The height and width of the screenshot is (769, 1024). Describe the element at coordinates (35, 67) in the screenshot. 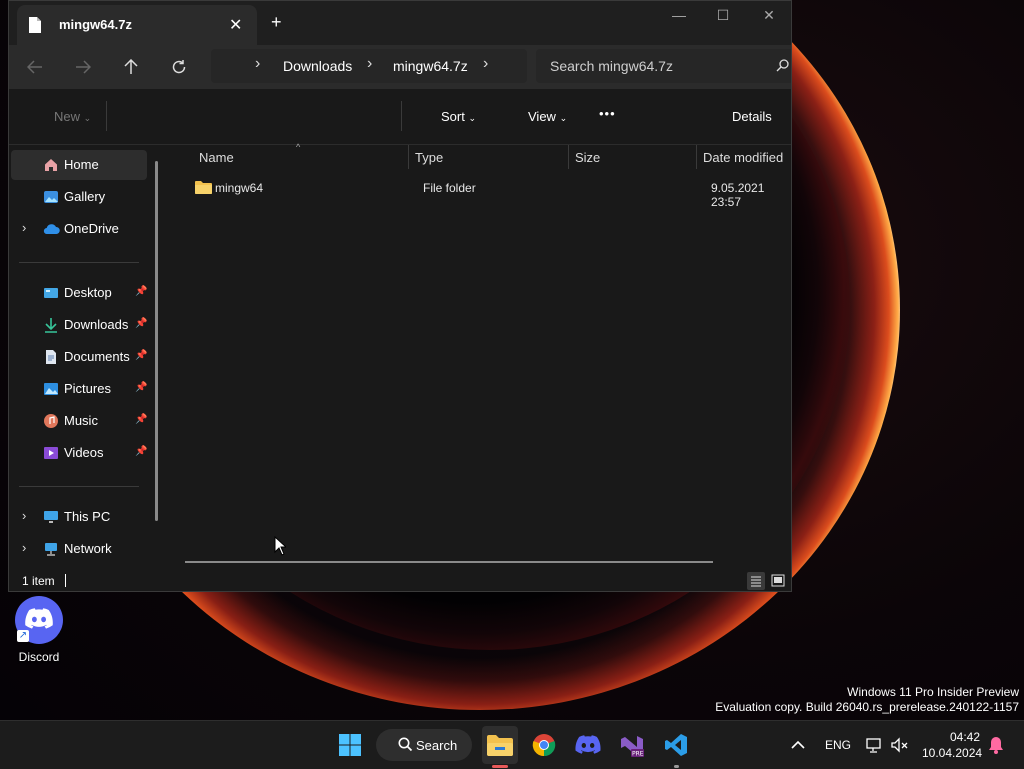

I see `back-button` at that location.